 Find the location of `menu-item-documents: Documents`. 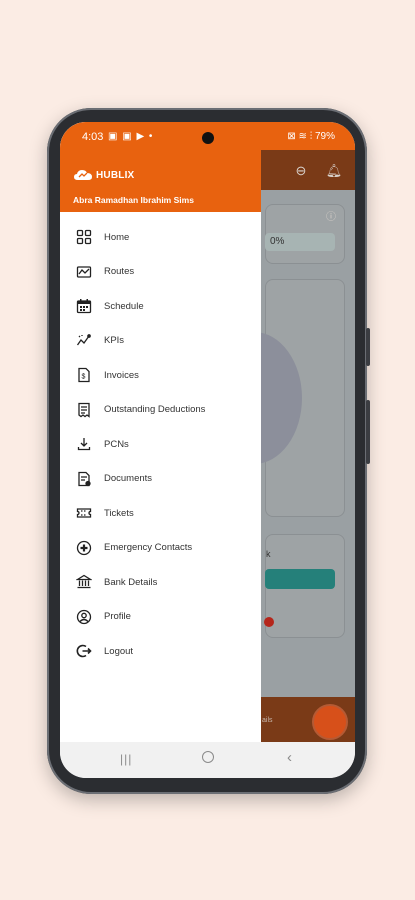

menu-item-documents: Documents is located at coordinates (160, 479).